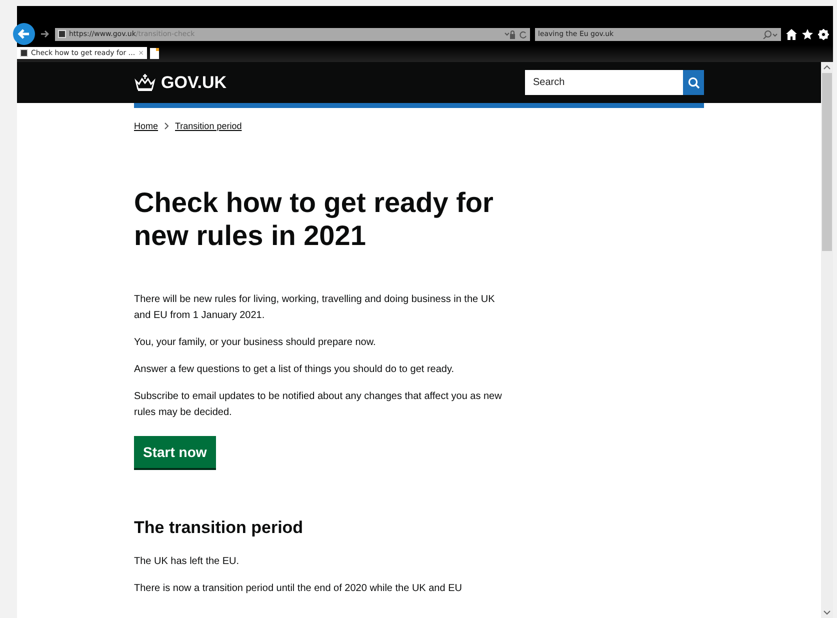 This screenshot has height=618, width=837. I want to click on crown-icon, so click(145, 82).